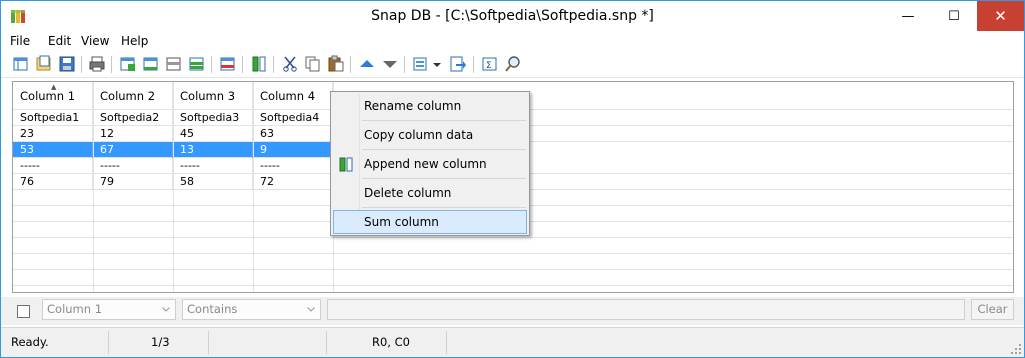 The image size is (1025, 358). Describe the element at coordinates (259, 64) in the screenshot. I see `columns-icon` at that location.